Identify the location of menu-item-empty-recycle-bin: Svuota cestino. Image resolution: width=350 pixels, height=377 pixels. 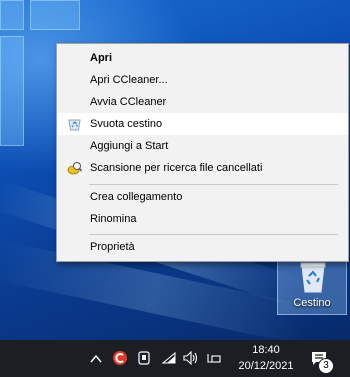
(202, 124).